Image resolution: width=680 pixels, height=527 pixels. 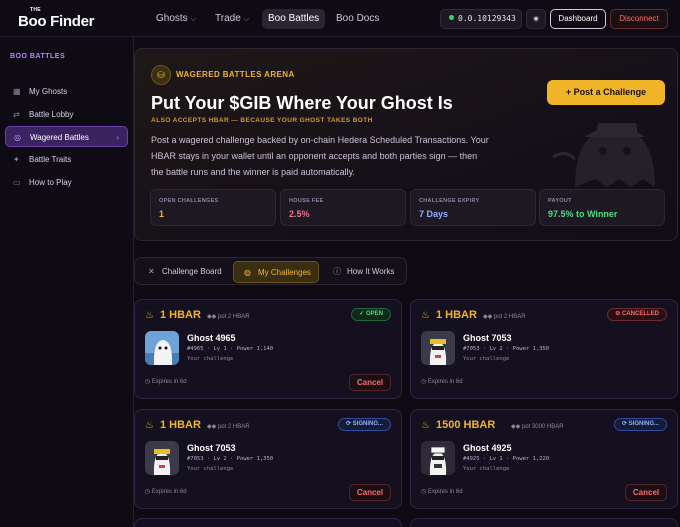 What do you see at coordinates (560, 201) in the screenshot?
I see `stat-label: PAYOUT` at bounding box center [560, 201].